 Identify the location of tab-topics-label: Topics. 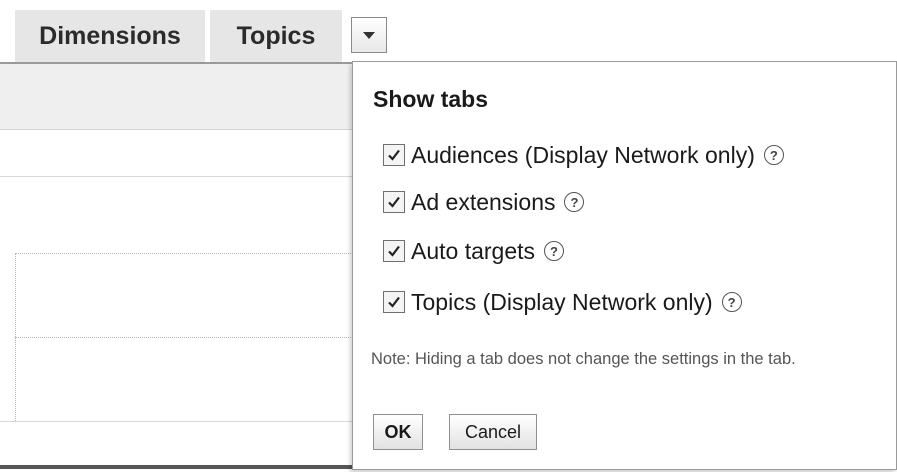
(276, 35).